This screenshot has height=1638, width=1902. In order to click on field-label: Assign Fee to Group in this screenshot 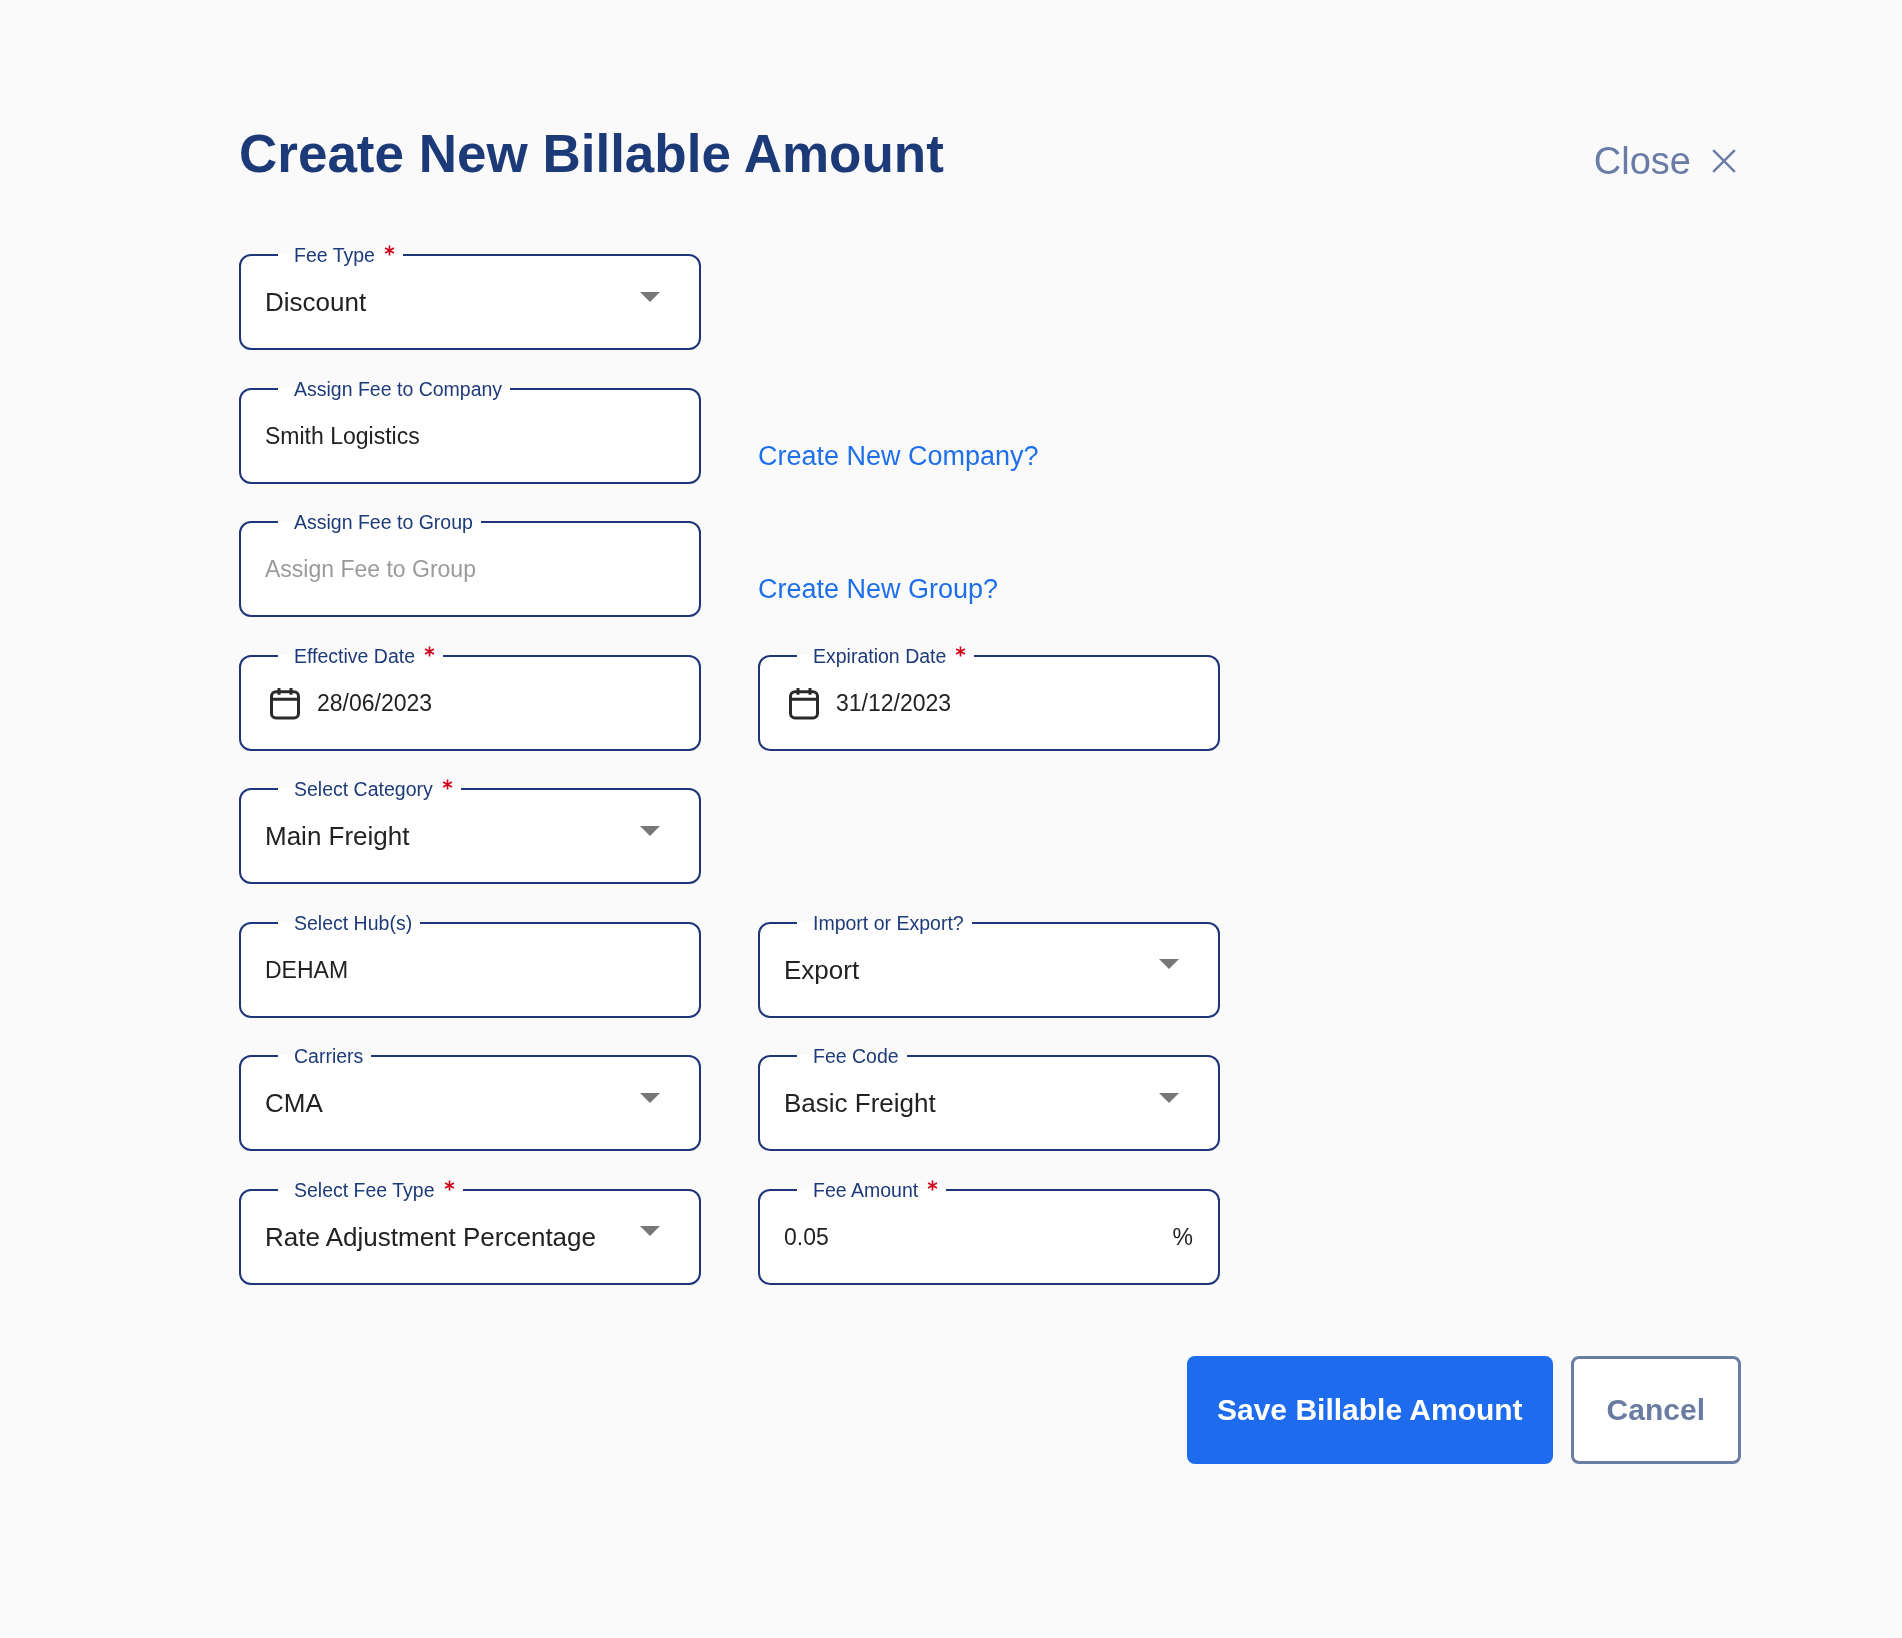, I will do `click(383, 522)`.